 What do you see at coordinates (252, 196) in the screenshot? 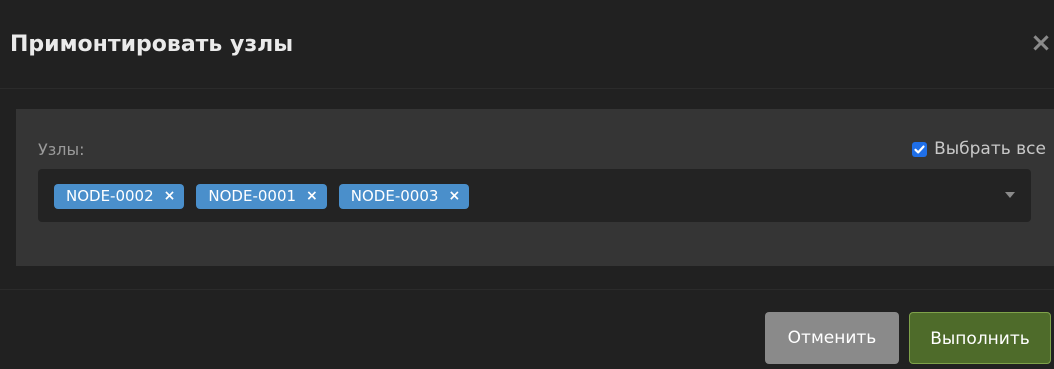
I see `tag-label: NODE-0001` at bounding box center [252, 196].